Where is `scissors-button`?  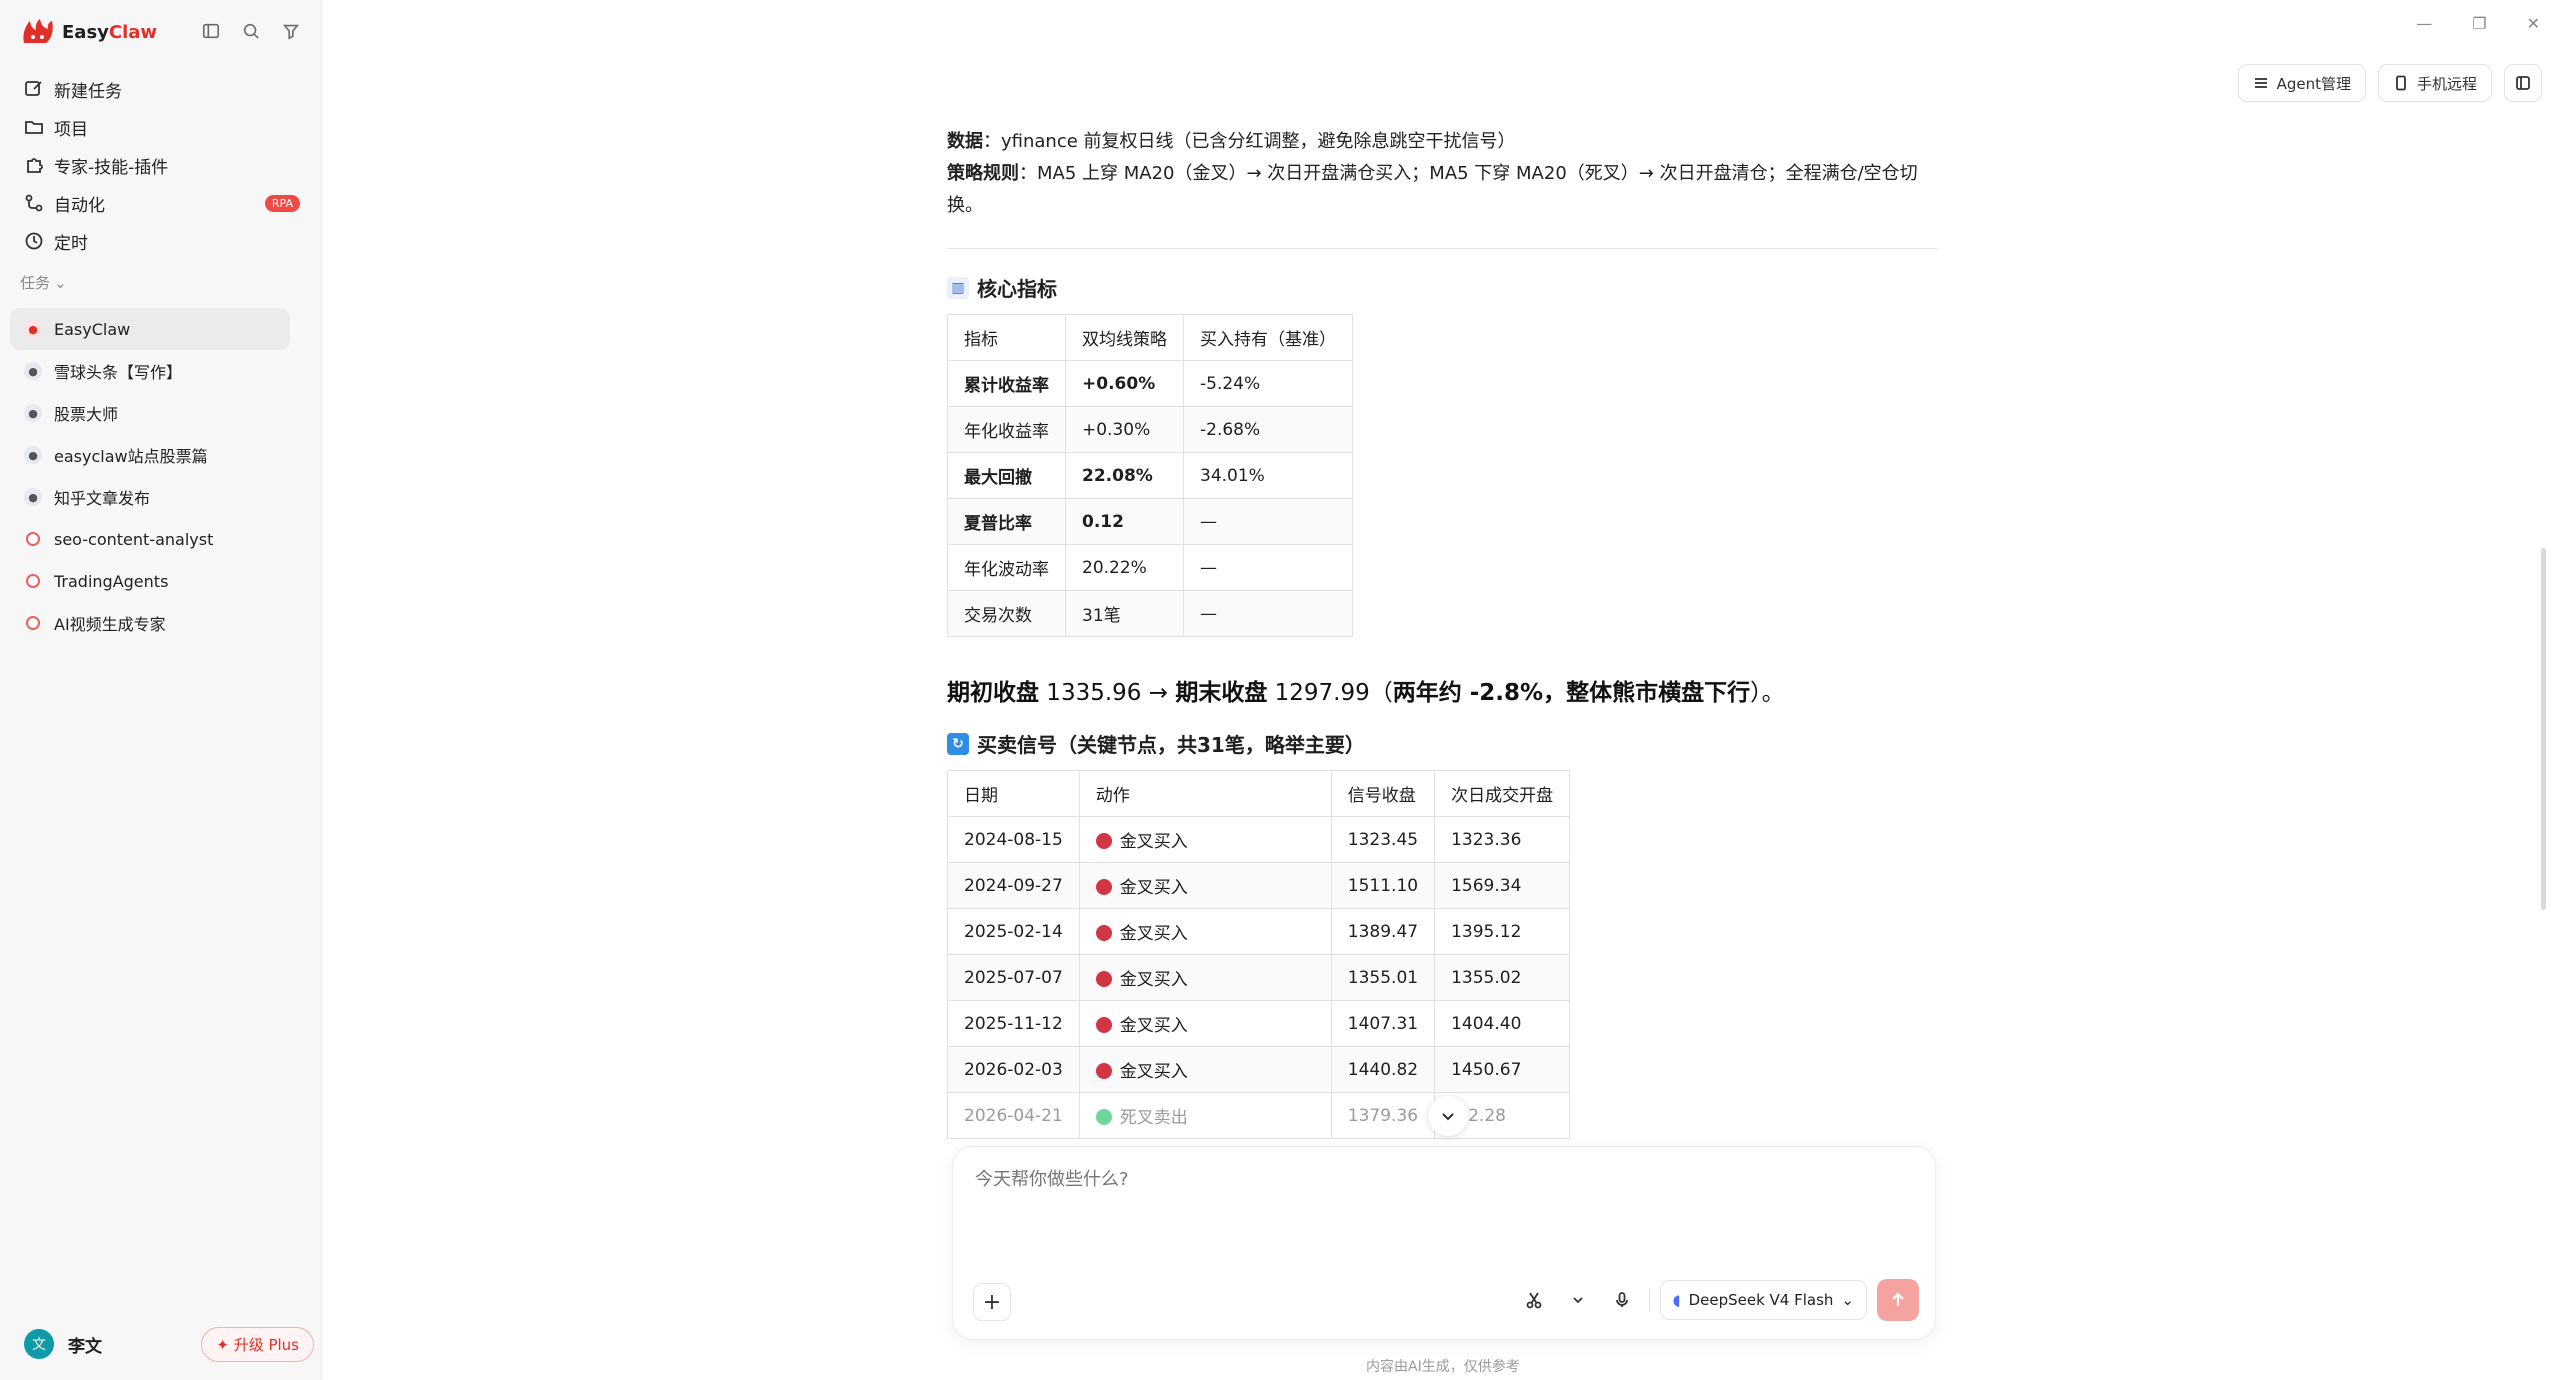
scissors-button is located at coordinates (1534, 1300).